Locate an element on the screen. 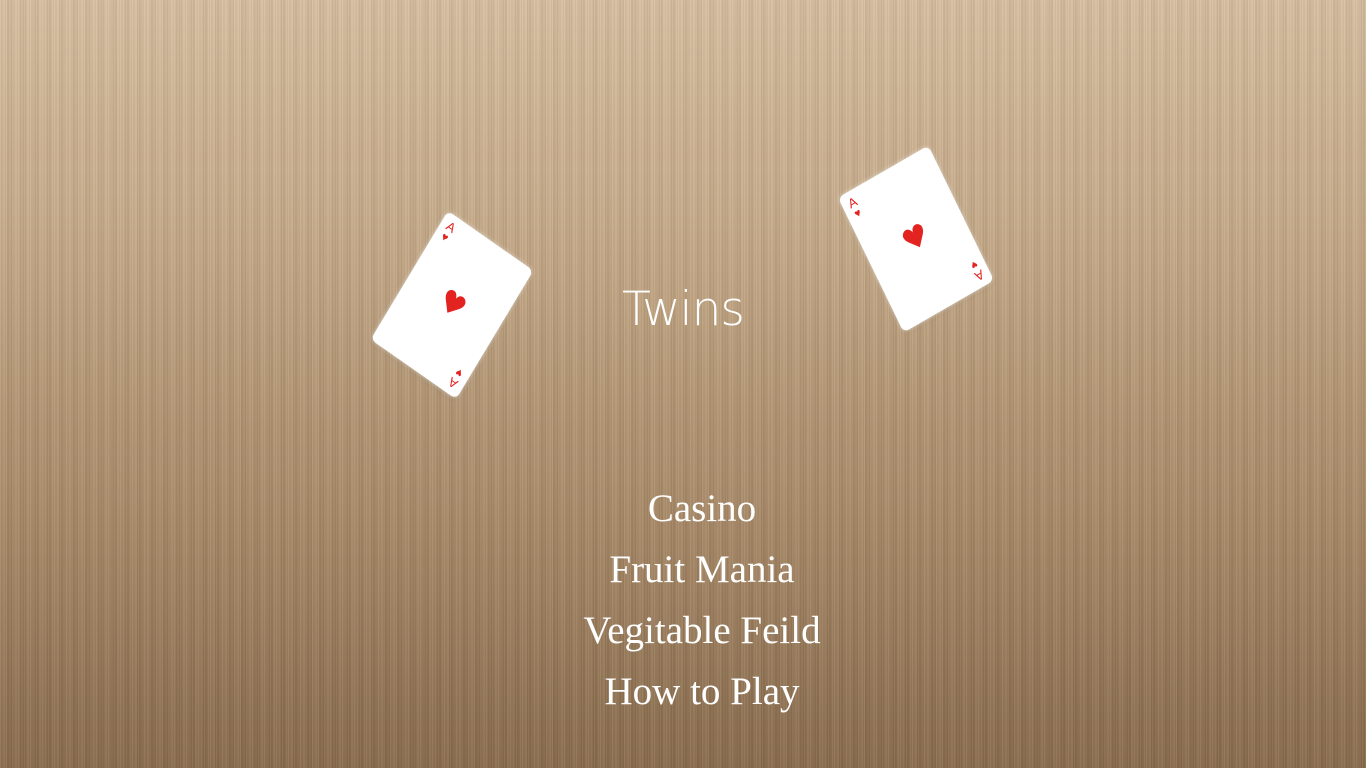  game-title: Twins is located at coordinates (683, 309).